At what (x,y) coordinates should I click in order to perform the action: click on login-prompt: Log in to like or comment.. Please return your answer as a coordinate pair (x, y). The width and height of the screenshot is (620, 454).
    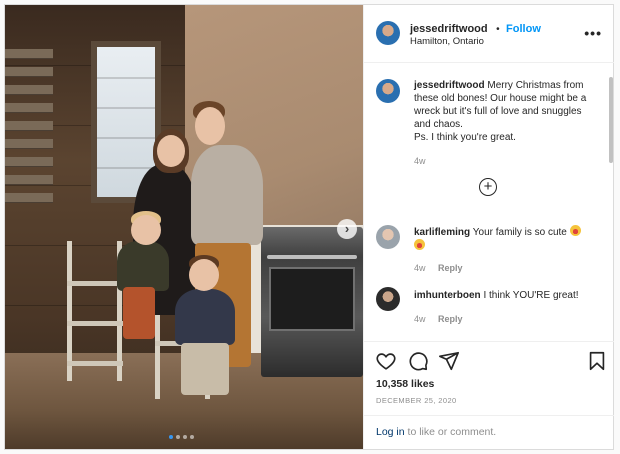
    Looking at the image, I should click on (489, 432).